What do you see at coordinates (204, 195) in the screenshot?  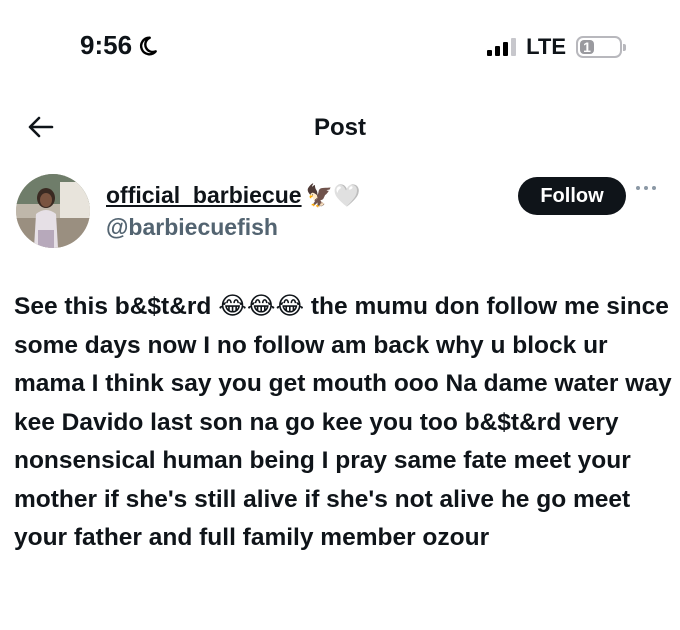 I see `display-name: official_barbiecue` at bounding box center [204, 195].